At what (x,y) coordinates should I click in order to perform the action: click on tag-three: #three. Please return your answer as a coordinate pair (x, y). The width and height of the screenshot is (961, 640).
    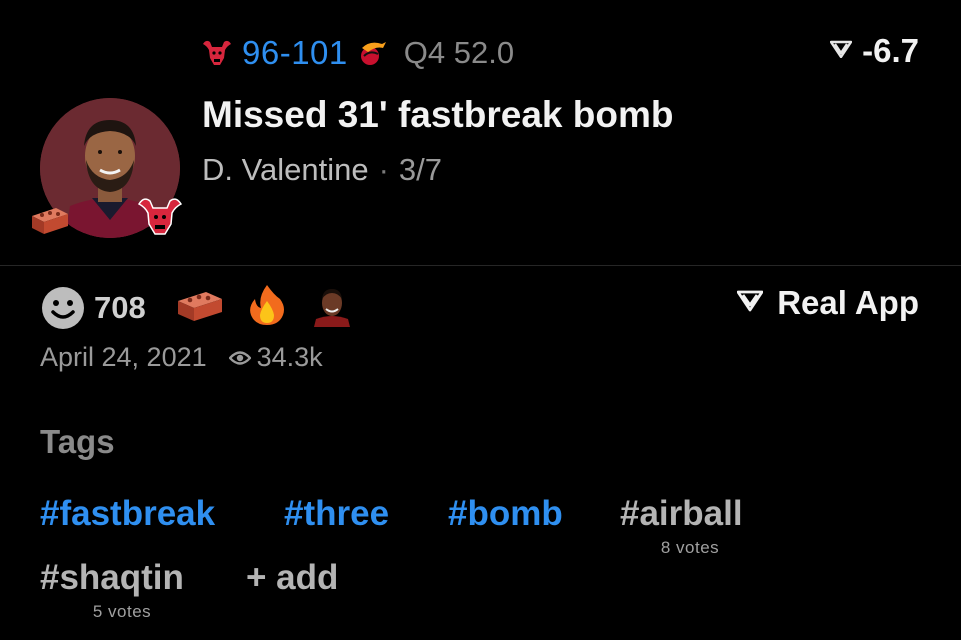
    Looking at the image, I should click on (336, 514).